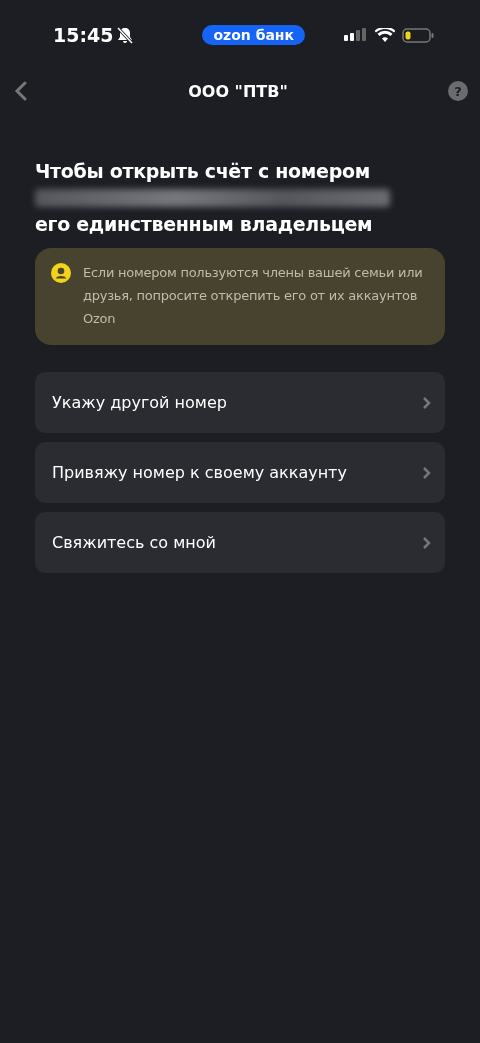  Describe the element at coordinates (61, 273) in the screenshot. I see `person-icon` at that location.